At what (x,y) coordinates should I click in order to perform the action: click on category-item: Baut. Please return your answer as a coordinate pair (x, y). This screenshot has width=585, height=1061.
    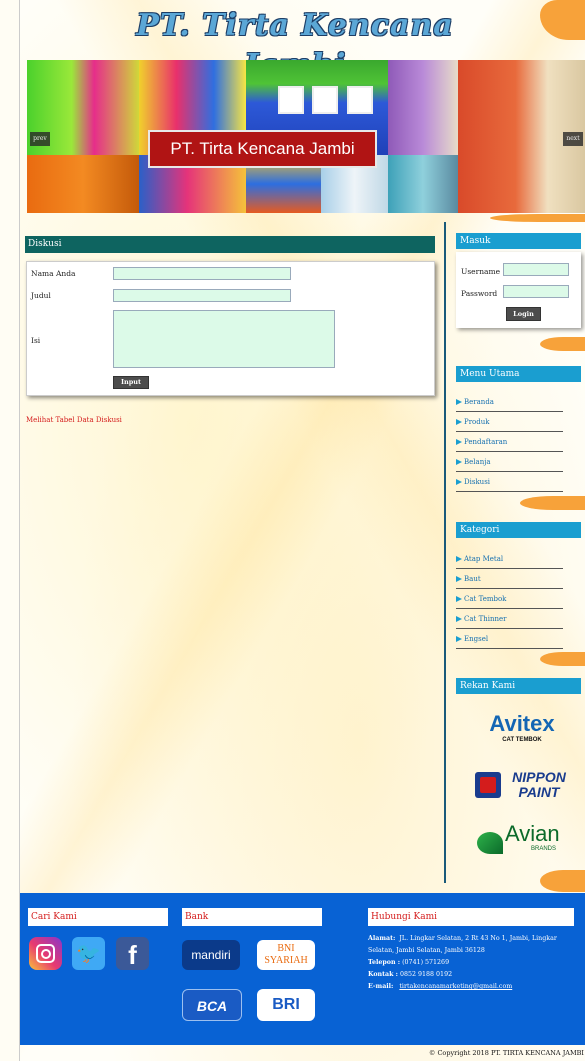
    Looking at the image, I should click on (509, 579).